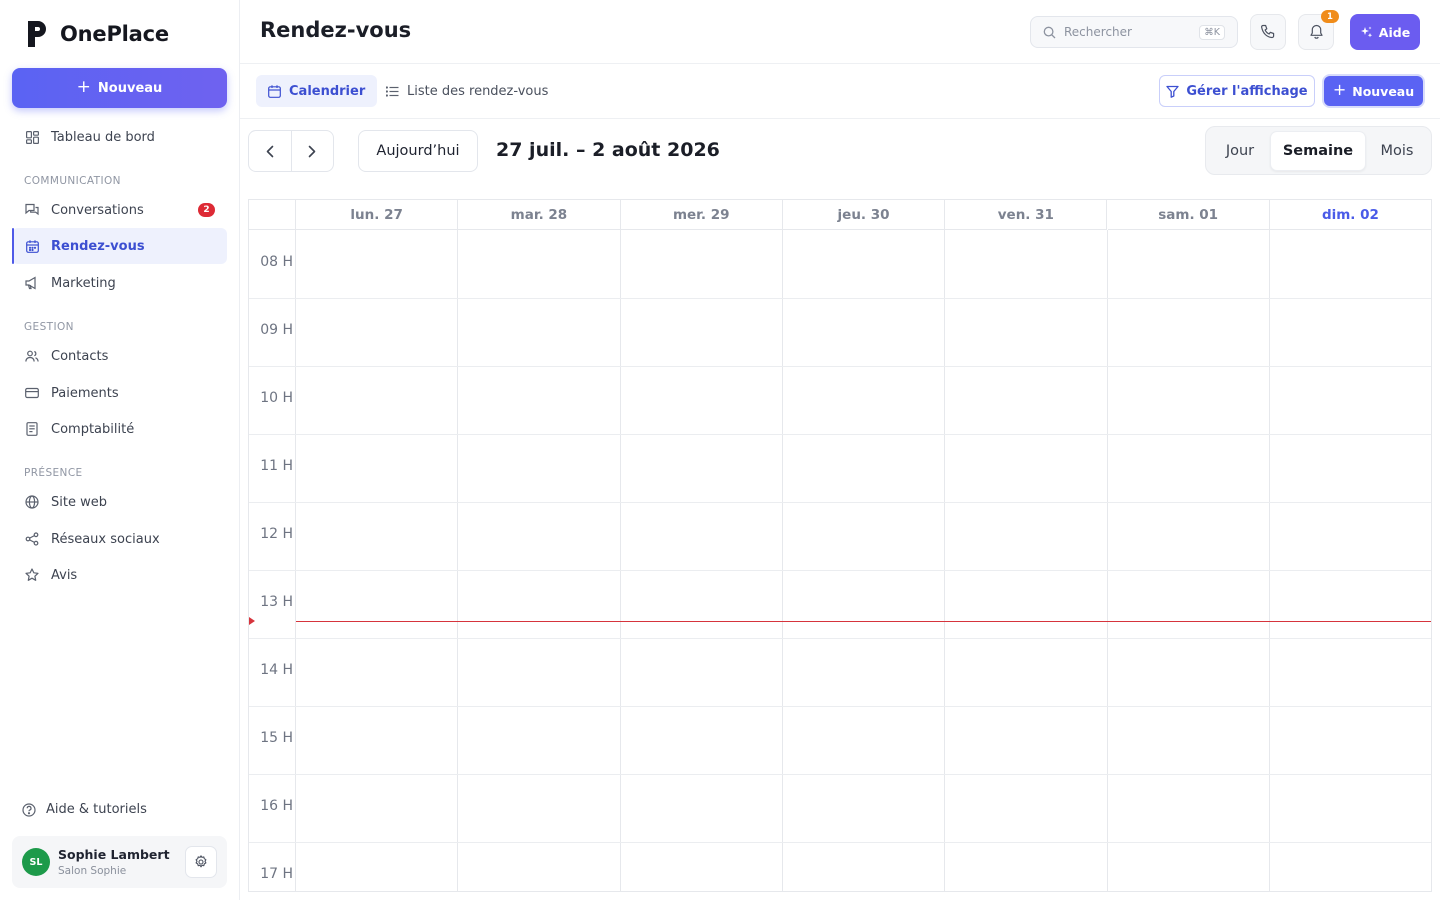  What do you see at coordinates (32, 393) in the screenshot?
I see `credit-card-icon` at bounding box center [32, 393].